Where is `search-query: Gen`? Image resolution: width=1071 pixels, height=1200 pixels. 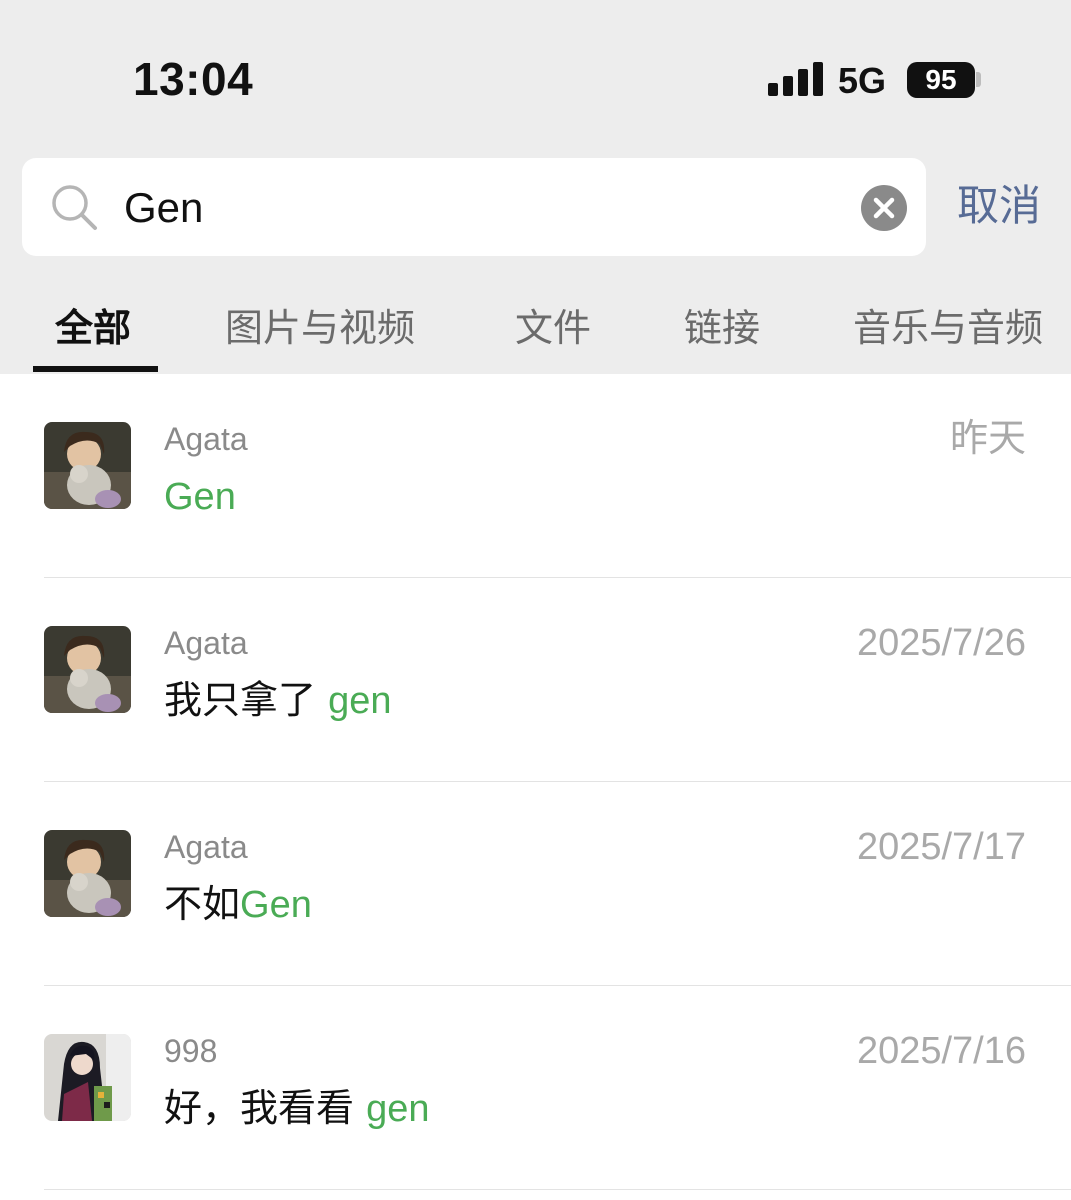
search-query: Gen is located at coordinates (163, 208).